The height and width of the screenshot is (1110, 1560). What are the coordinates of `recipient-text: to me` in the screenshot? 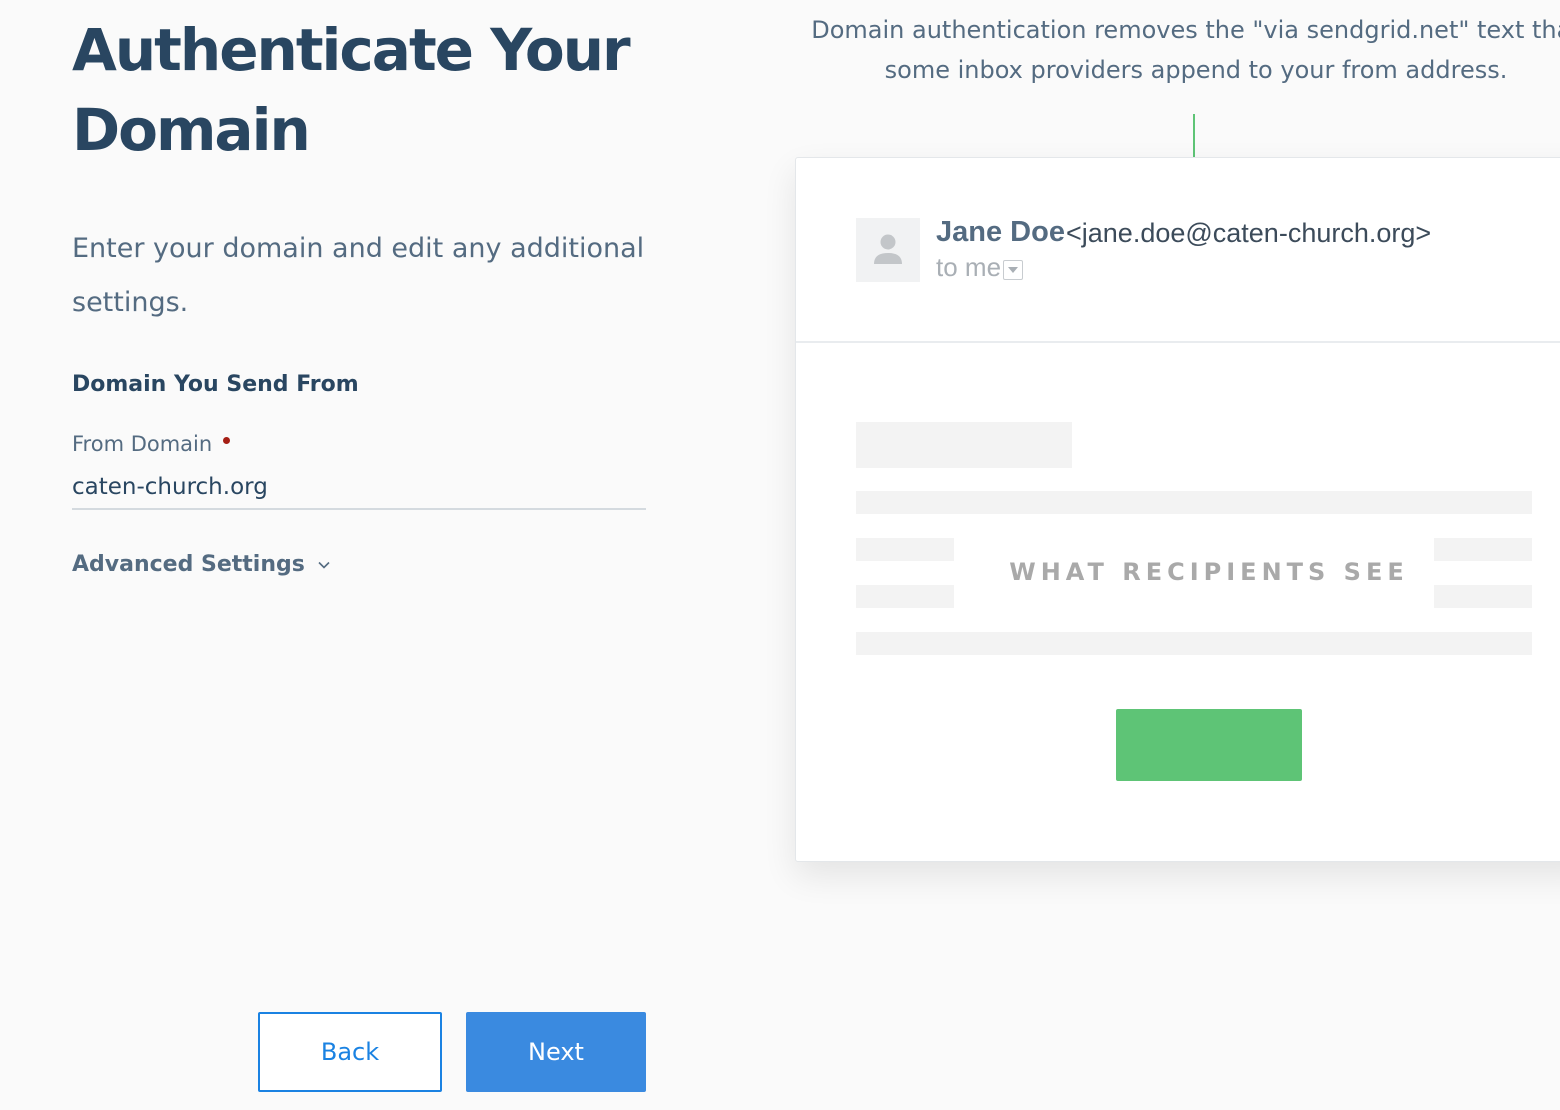 It's located at (969, 267).